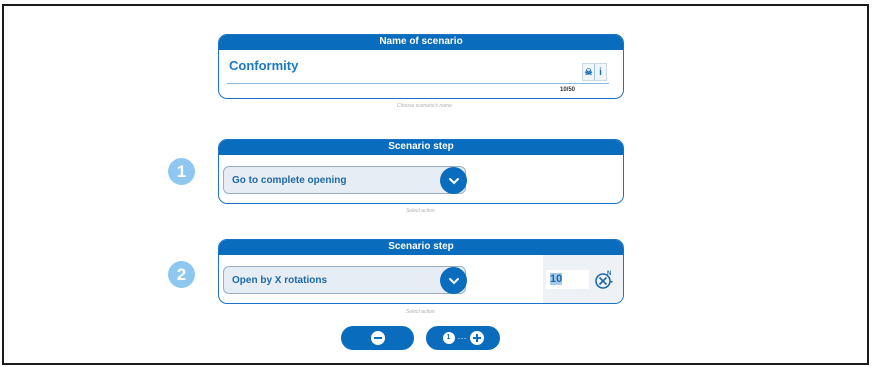 This screenshot has height=367, width=873. What do you see at coordinates (567, 90) in the screenshot?
I see `character-counter: 10/50` at bounding box center [567, 90].